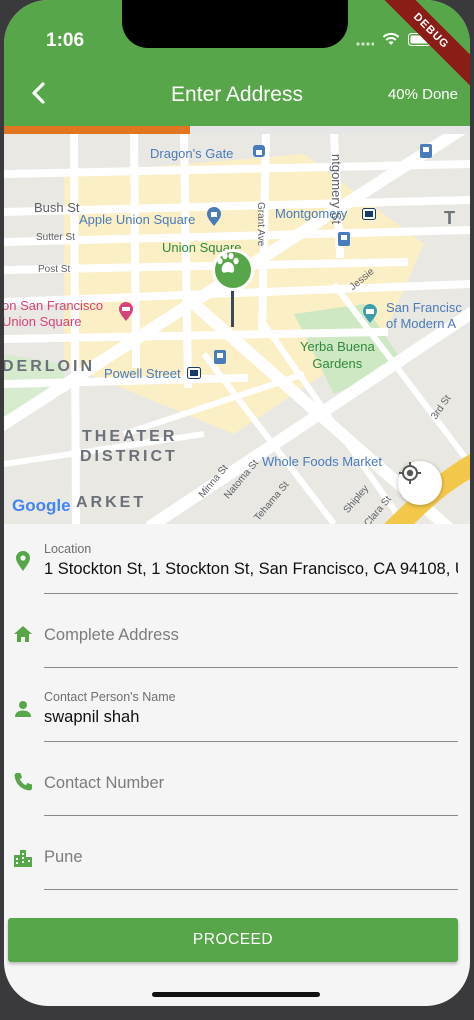  What do you see at coordinates (110, 697) in the screenshot?
I see `contact-name-label: Contact Person's Name` at bounding box center [110, 697].